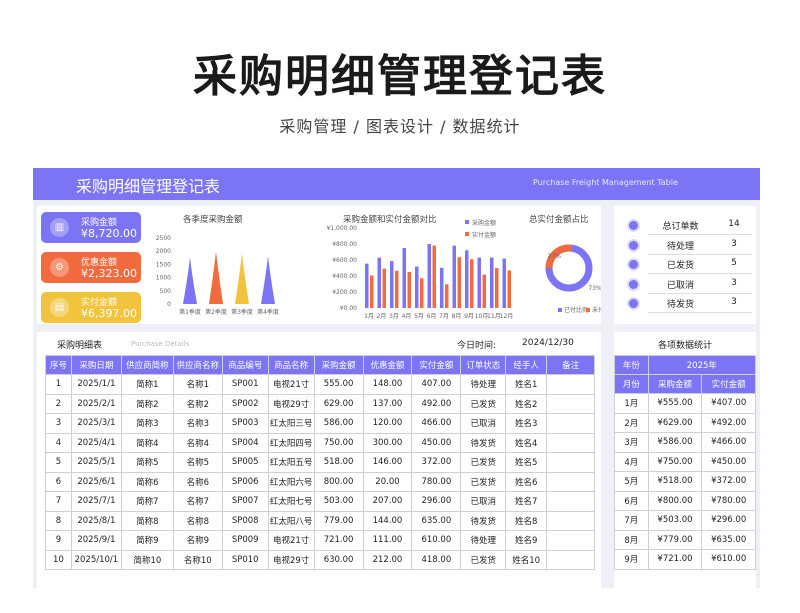  Describe the element at coordinates (387, 559) in the screenshot. I see `table-cell: 212.00` at that location.